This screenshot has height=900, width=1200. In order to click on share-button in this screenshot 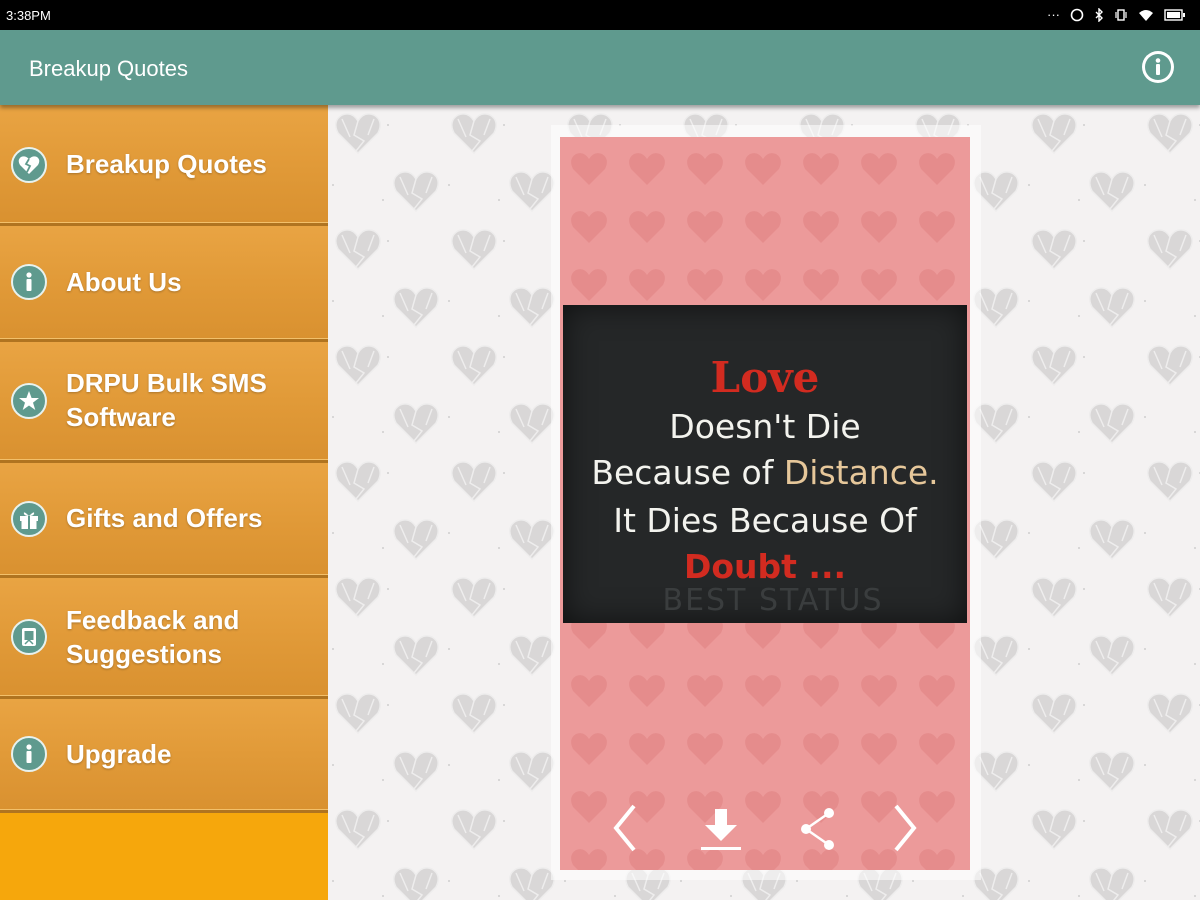, I will do `click(818, 828)`.